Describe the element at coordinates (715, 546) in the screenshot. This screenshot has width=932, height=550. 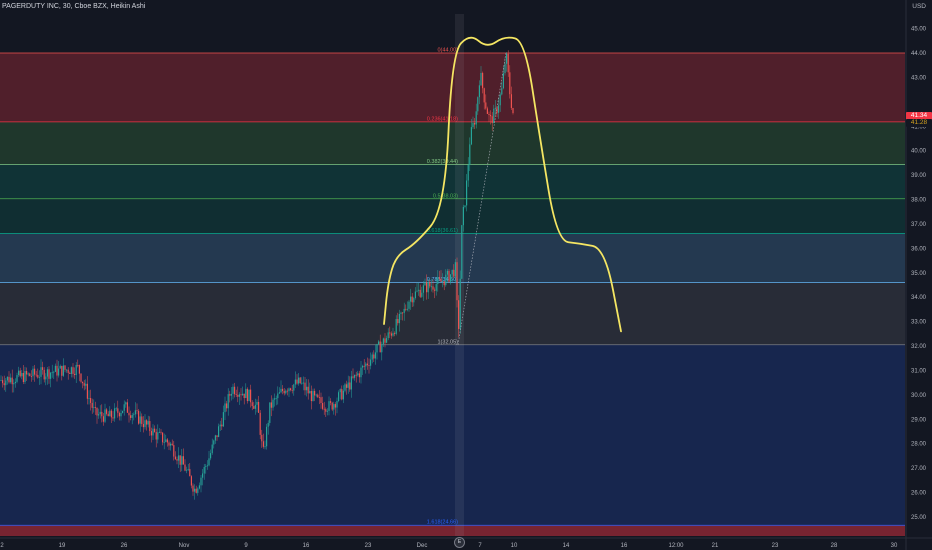
I see `time-tick-label: 21` at that location.